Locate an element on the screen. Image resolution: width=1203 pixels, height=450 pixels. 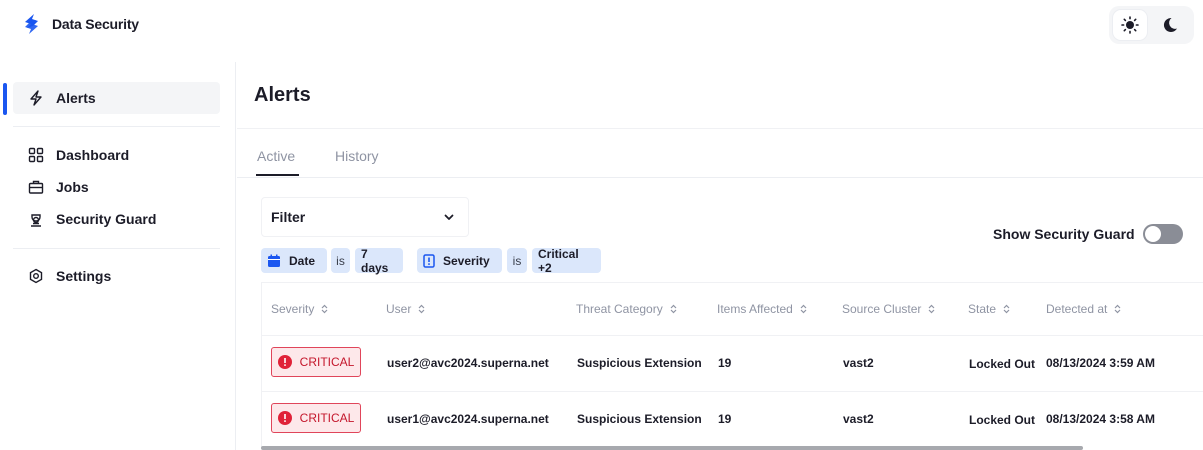
sidebar-item-label: Settings is located at coordinates (84, 276).